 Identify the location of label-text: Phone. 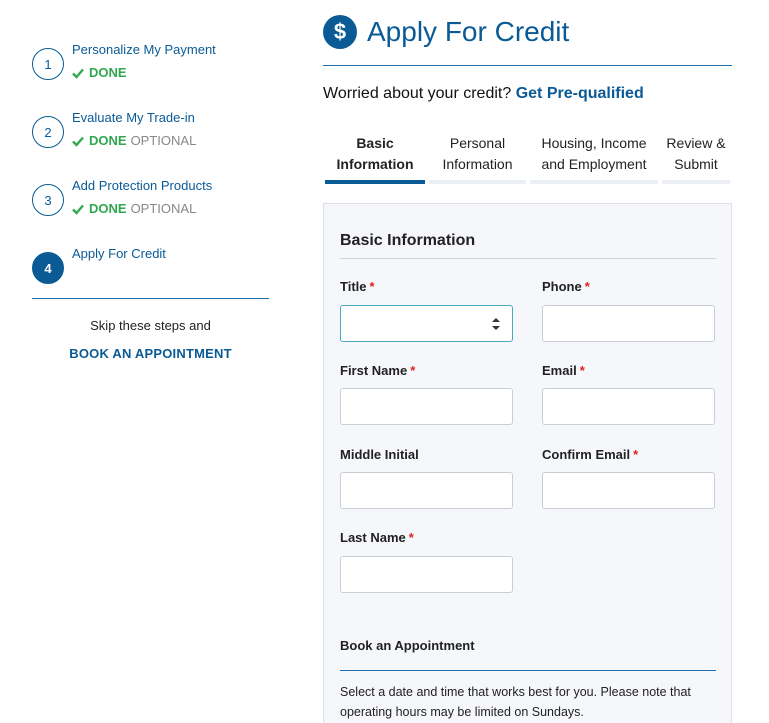
(562, 286).